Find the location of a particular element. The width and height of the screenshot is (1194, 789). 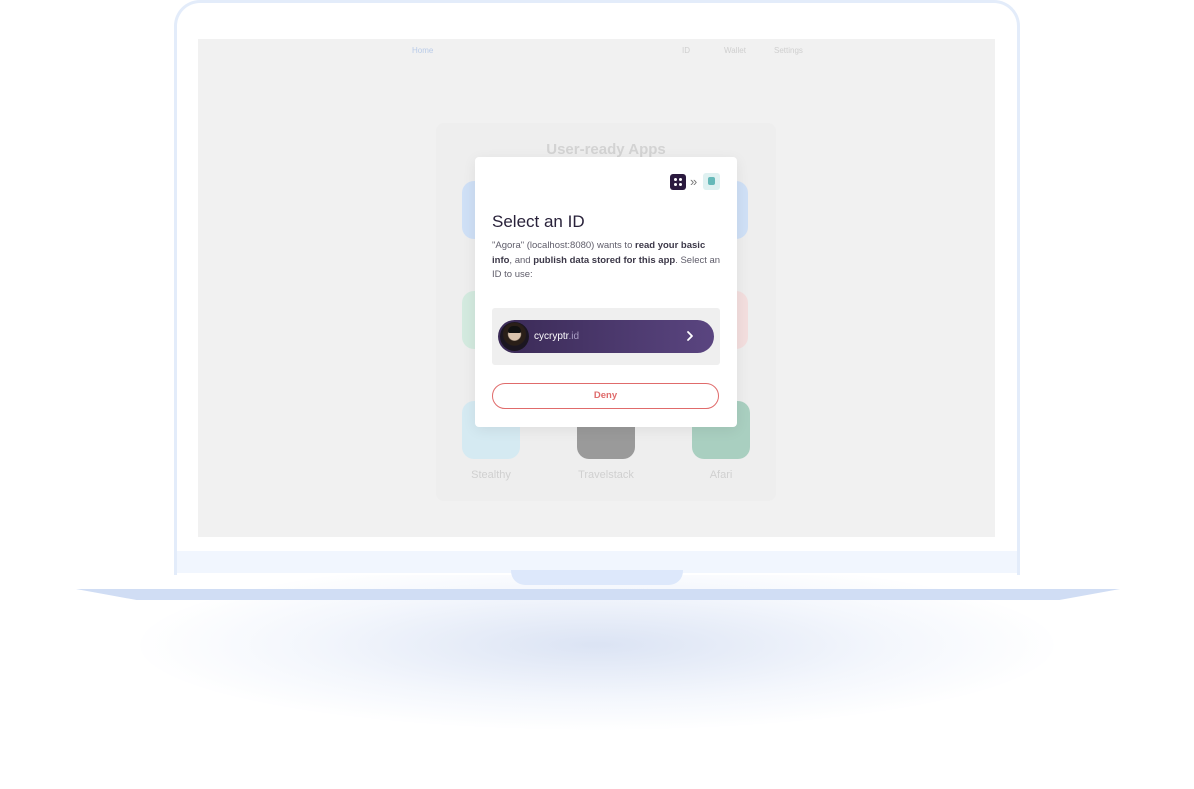

double-chevron-right-icon: » is located at coordinates (694, 181).